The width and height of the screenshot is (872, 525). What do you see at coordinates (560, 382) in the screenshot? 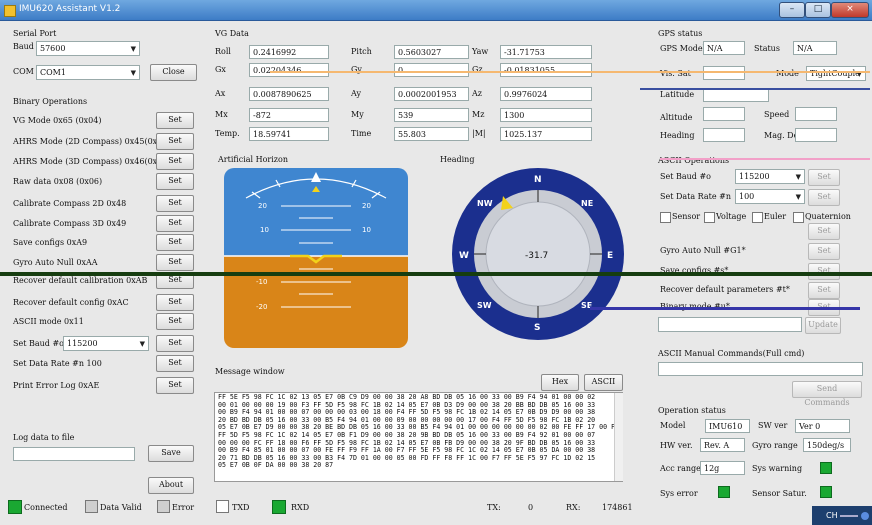
I see `hex-button: Hex` at bounding box center [560, 382].